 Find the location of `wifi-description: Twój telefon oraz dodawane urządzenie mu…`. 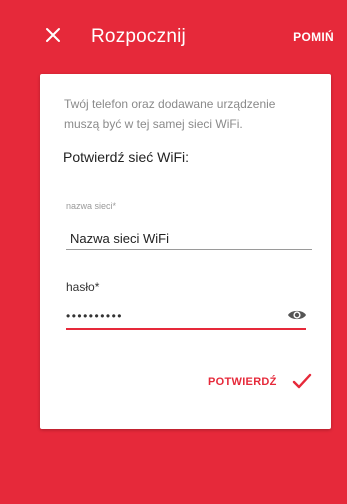

wifi-description: Twój telefon oraz dodawane urządzenie mu… is located at coordinates (170, 114).